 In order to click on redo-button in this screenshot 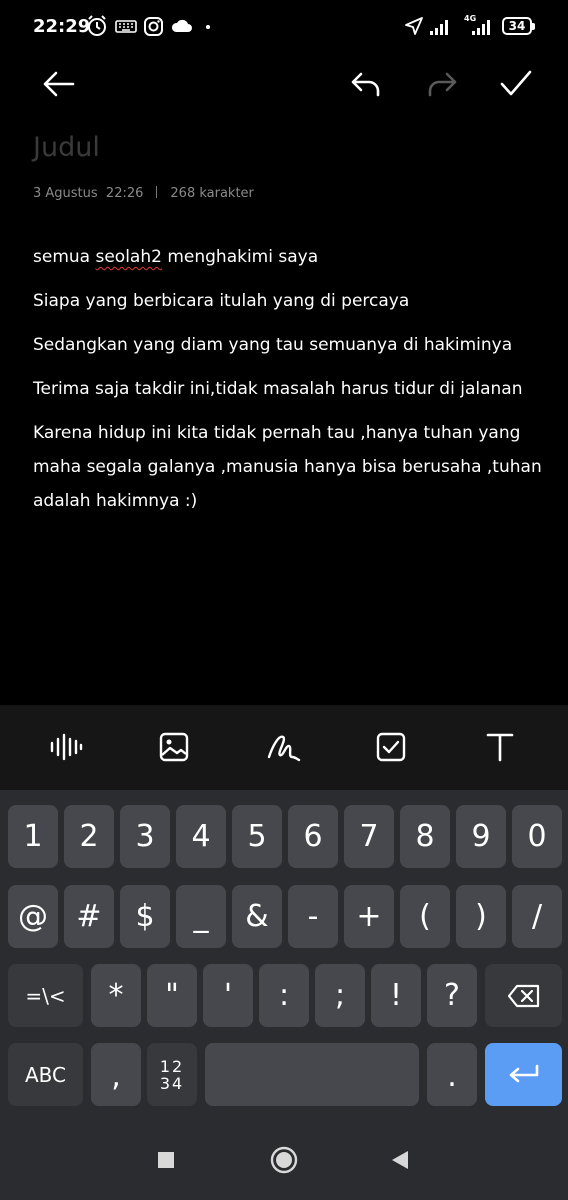, I will do `click(442, 84)`.